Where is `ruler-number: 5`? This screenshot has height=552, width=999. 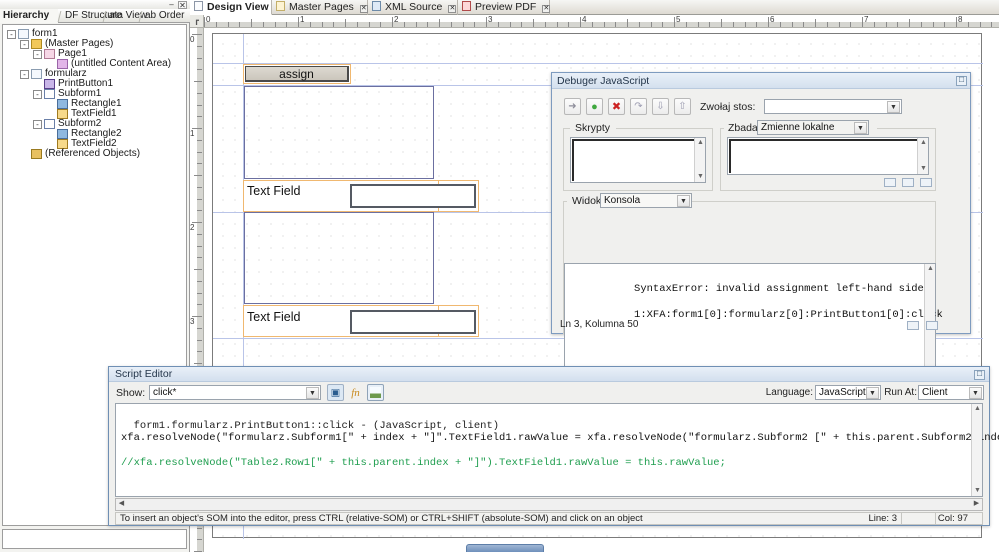 ruler-number: 5 is located at coordinates (678, 19).